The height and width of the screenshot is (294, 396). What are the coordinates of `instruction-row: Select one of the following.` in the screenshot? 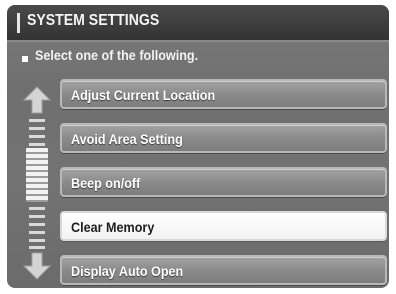 It's located at (198, 56).